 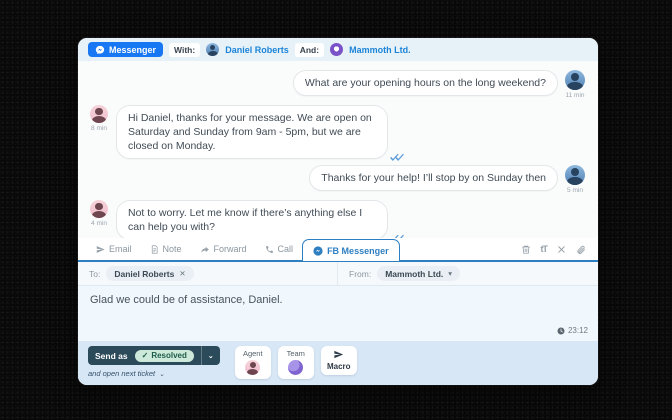 I want to click on open-next-ticket-toggle: and open next ticket ⌄, so click(x=154, y=373).